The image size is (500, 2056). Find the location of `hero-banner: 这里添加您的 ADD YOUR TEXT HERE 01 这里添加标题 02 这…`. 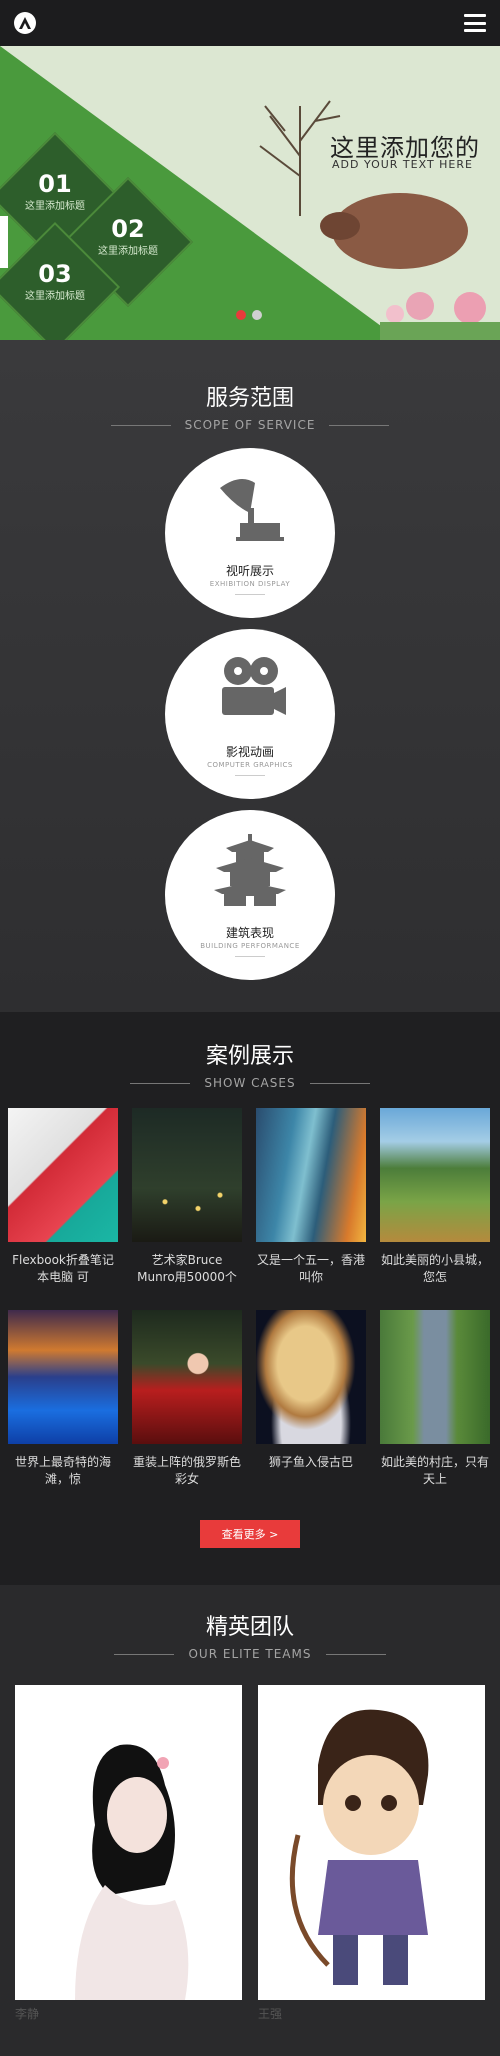

hero-banner: 这里添加您的 ADD YOUR TEXT HERE 01 这里添加标题 02 这… is located at coordinates (250, 193).